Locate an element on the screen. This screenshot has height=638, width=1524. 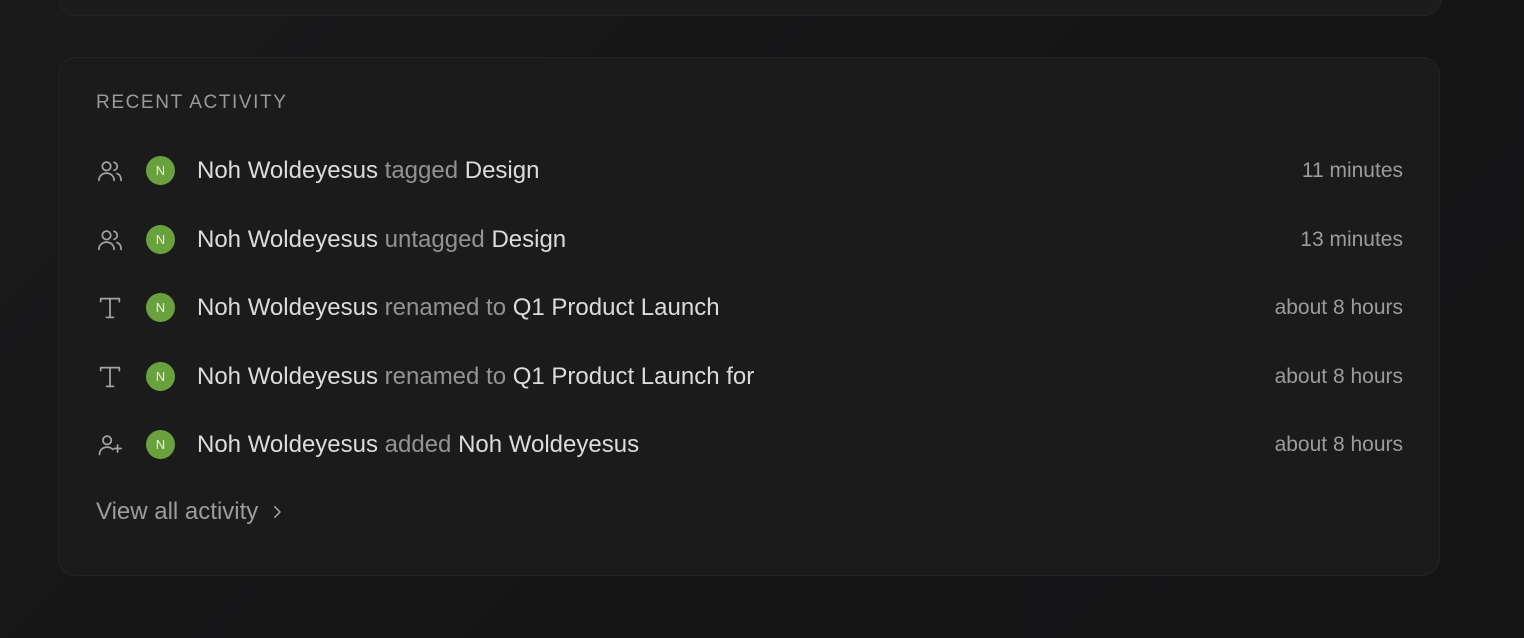
activity-target: Q1 Product Launch is located at coordinates (616, 307).